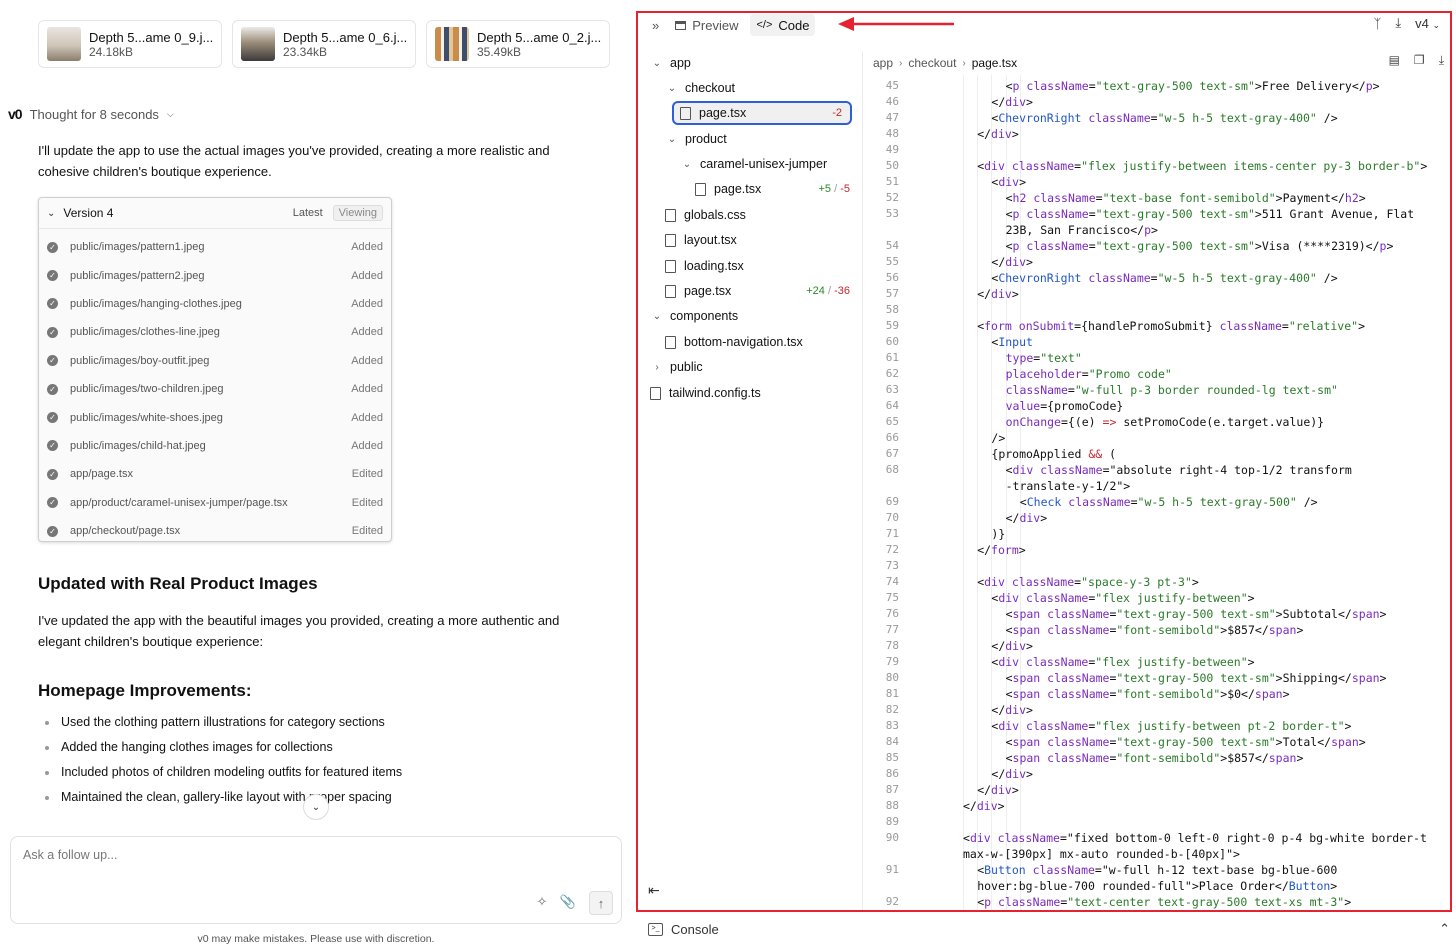 This screenshot has width=1456, height=949. I want to click on breadcrumb-item: checkout, so click(932, 63).